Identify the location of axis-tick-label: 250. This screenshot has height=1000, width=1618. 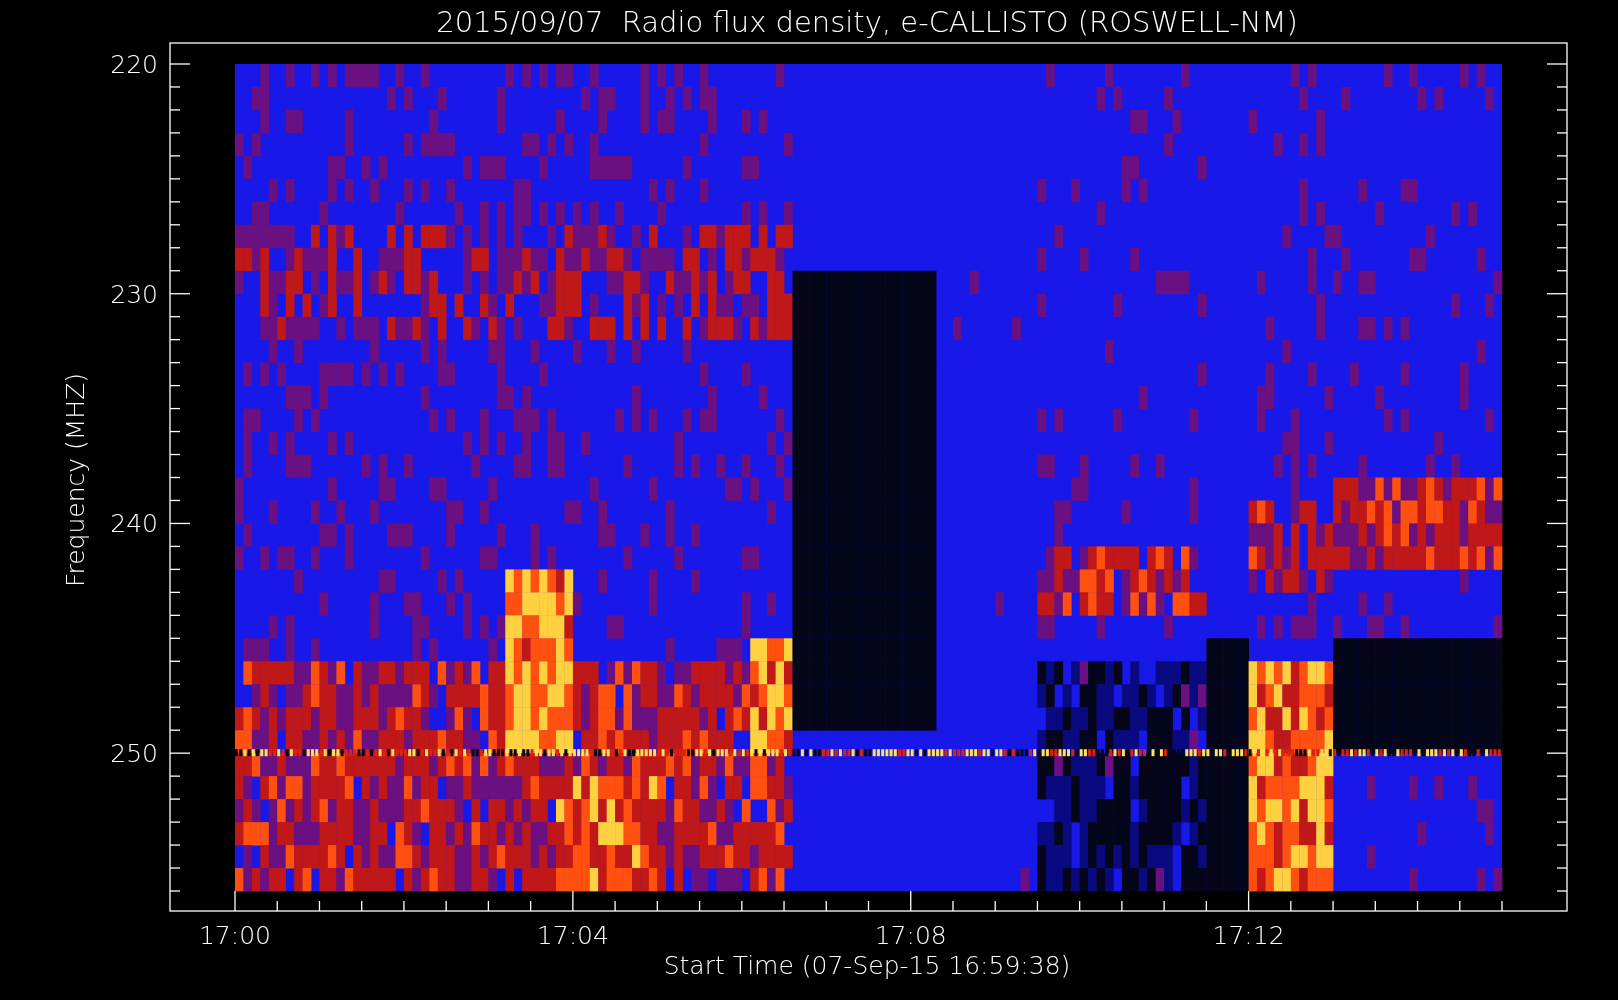
(134, 754).